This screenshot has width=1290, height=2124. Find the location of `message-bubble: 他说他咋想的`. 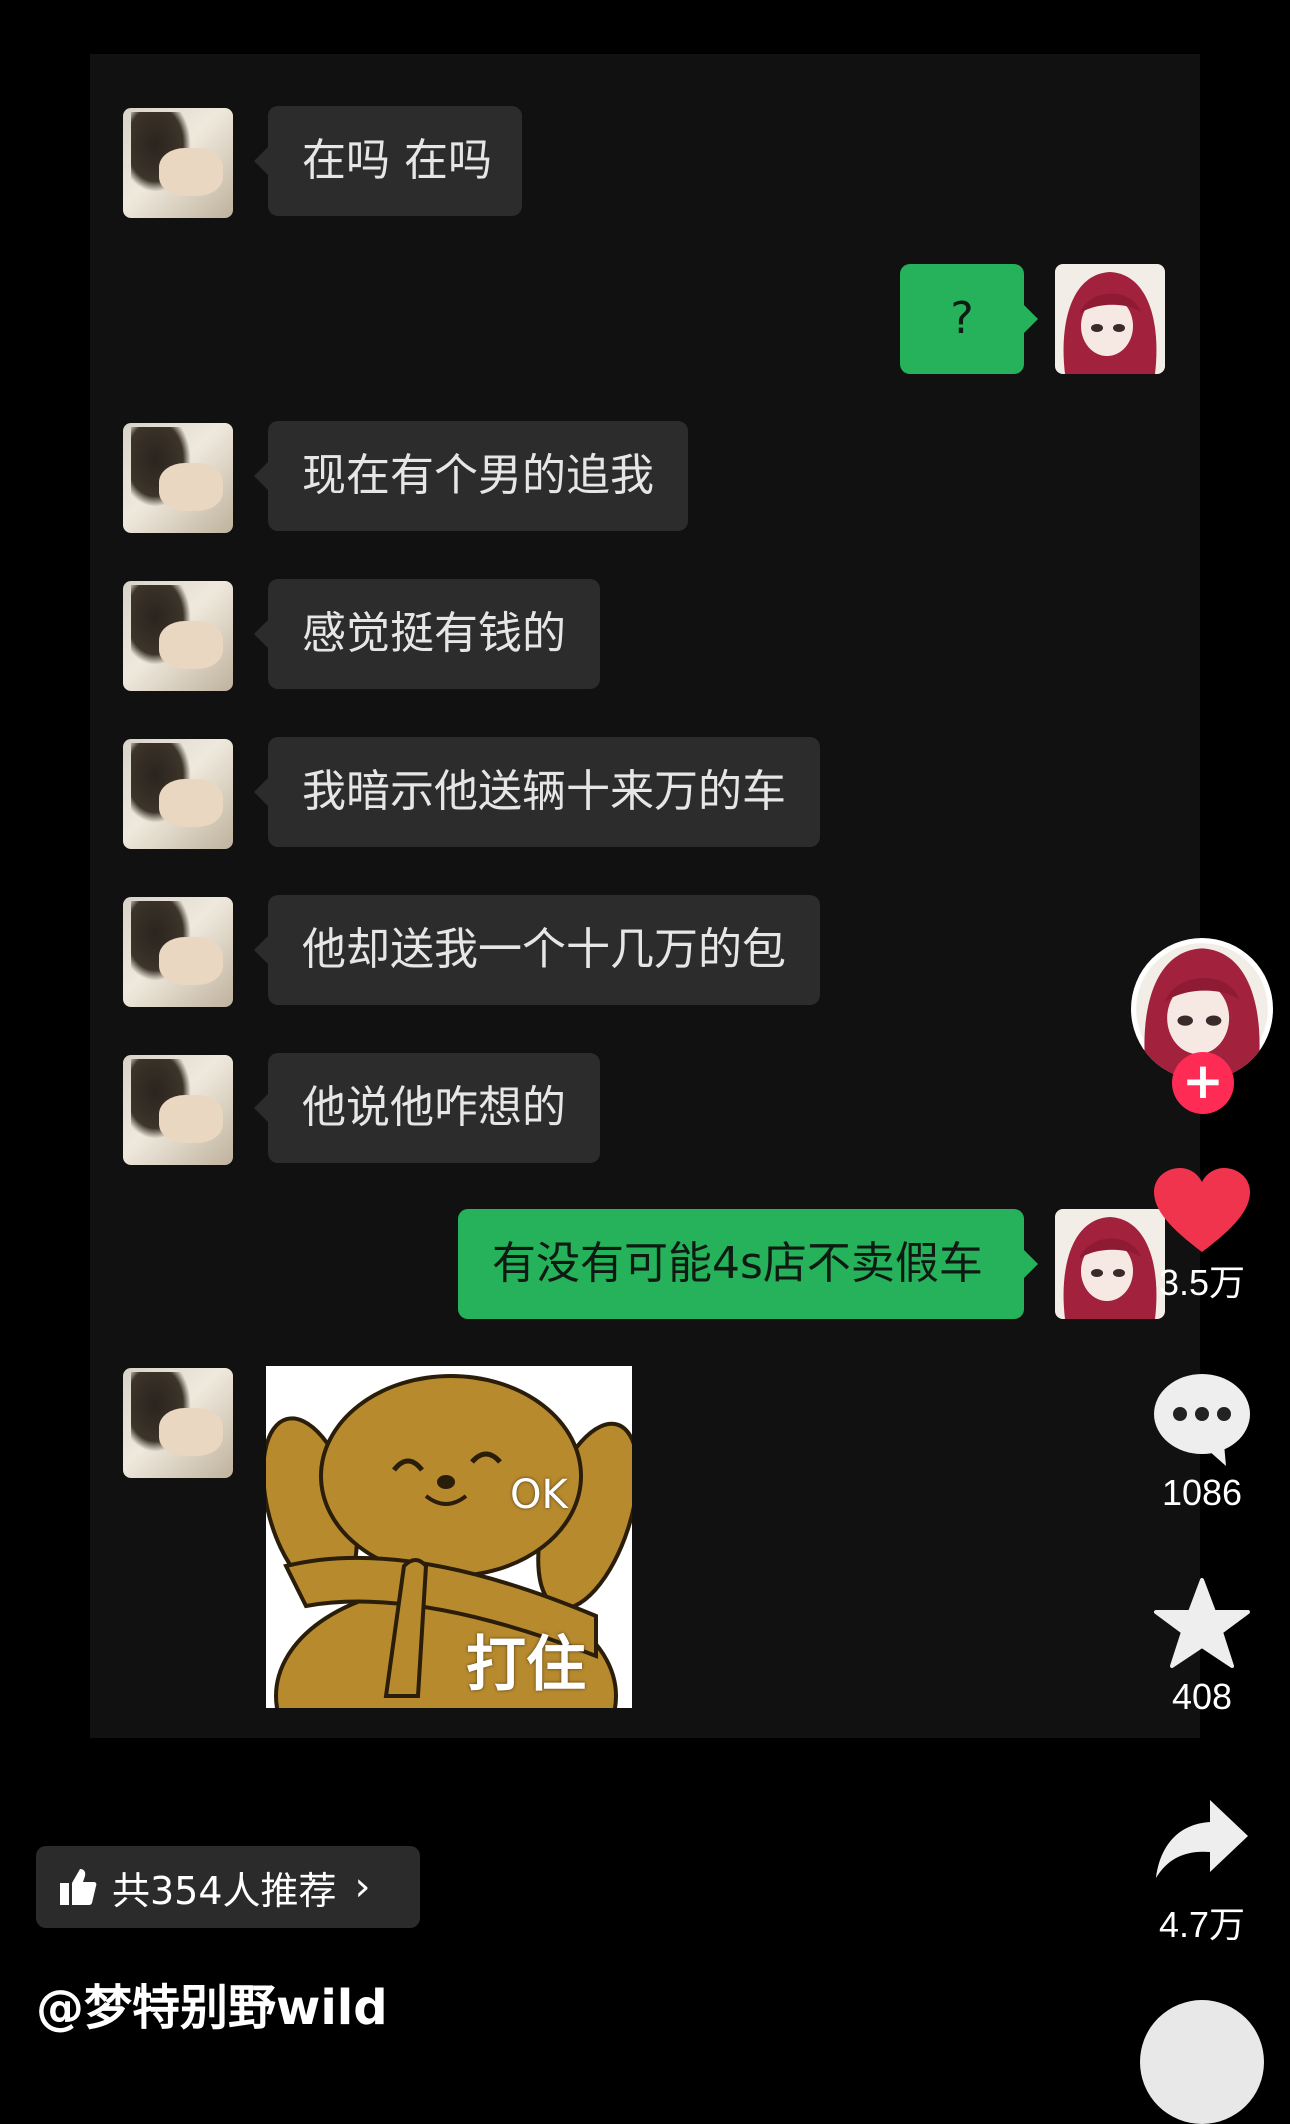

message-bubble: 他说他咋想的 is located at coordinates (427, 1108).